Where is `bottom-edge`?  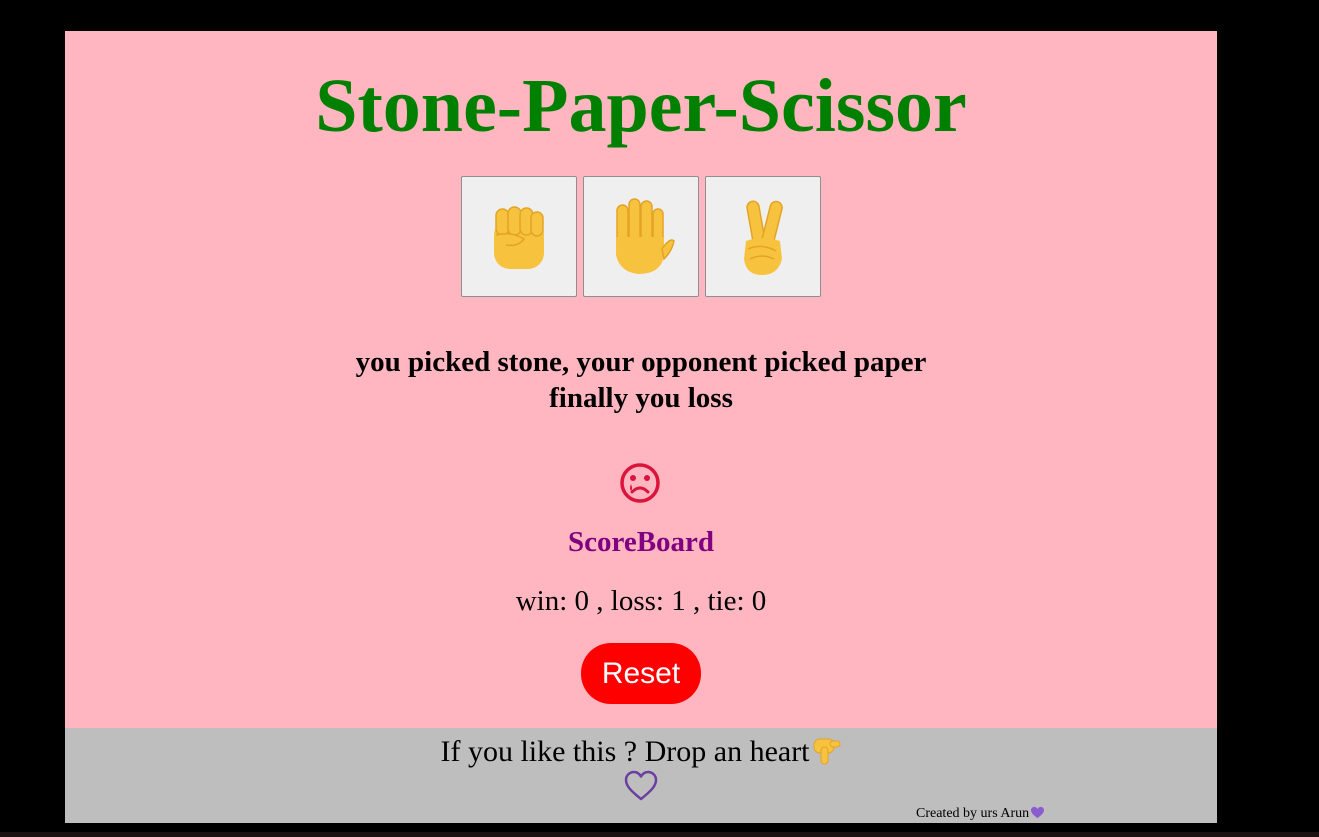
bottom-edge is located at coordinates (659, 834).